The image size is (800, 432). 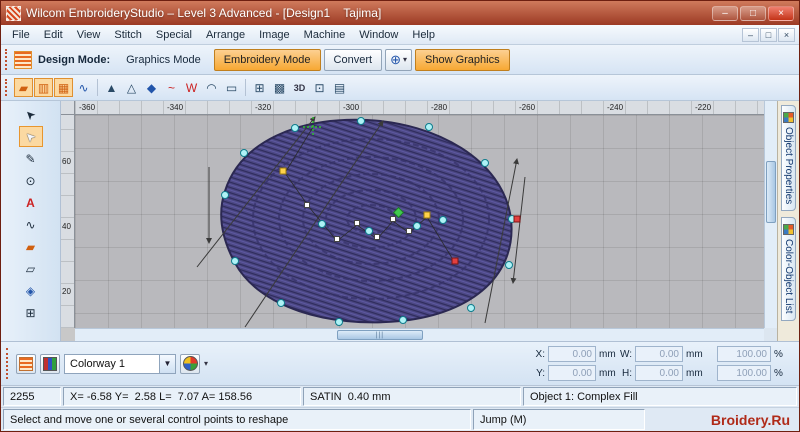 I want to click on mirror-merge-tool: ⊞, so click(x=31, y=312).